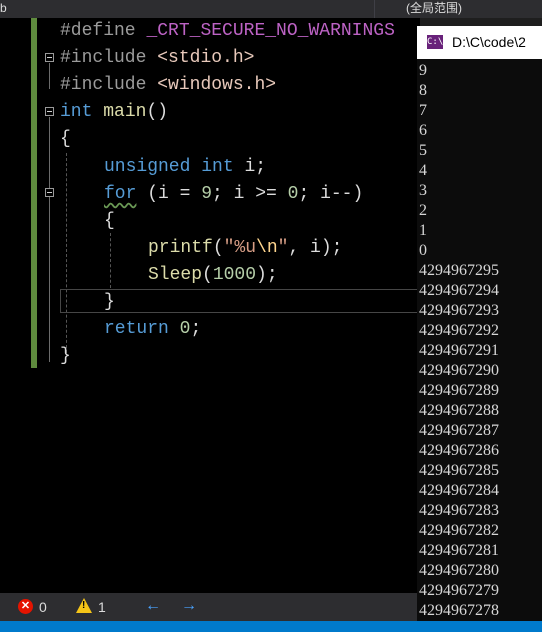 This screenshot has height=632, width=542. What do you see at coordinates (459, 430) in the screenshot?
I see `console-output-line: 4294967287` at bounding box center [459, 430].